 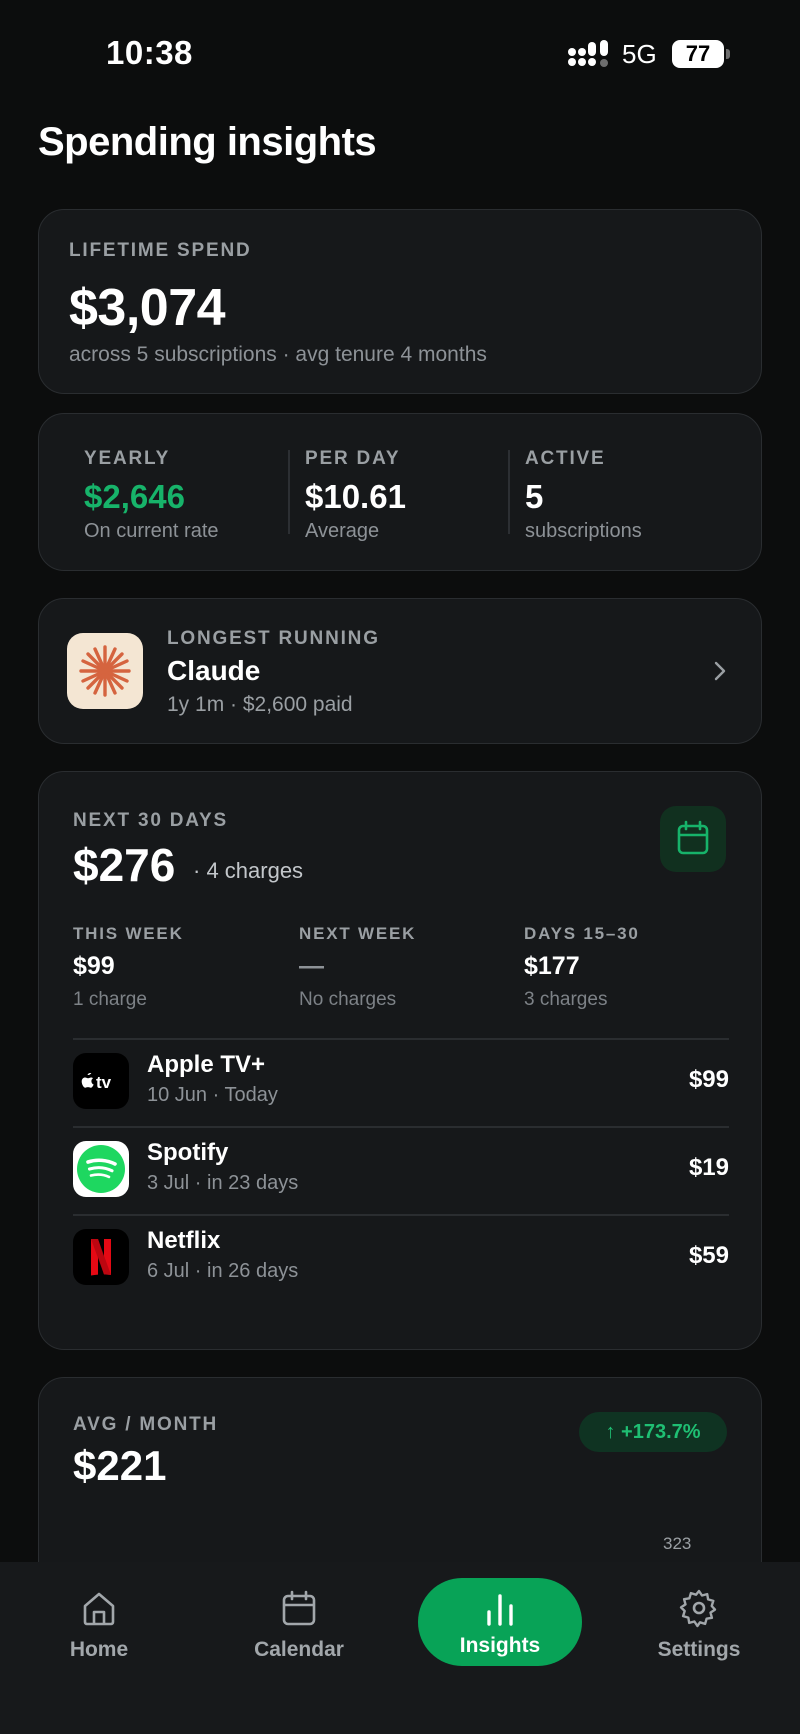 I want to click on tab-bar: Home Calendar Insights Settings, so click(x=400, y=1648).